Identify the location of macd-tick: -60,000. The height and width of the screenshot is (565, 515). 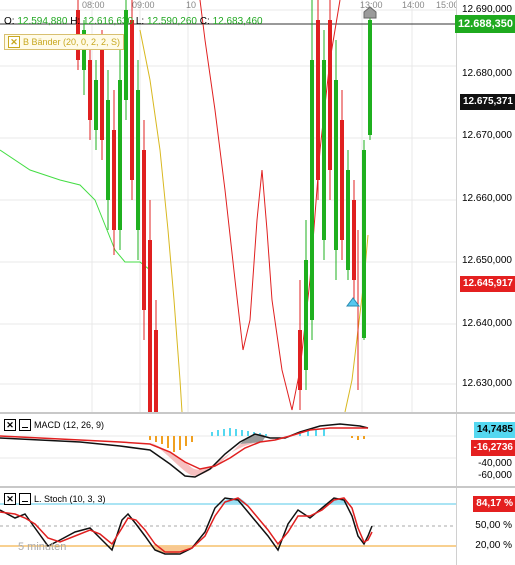
(495, 475).